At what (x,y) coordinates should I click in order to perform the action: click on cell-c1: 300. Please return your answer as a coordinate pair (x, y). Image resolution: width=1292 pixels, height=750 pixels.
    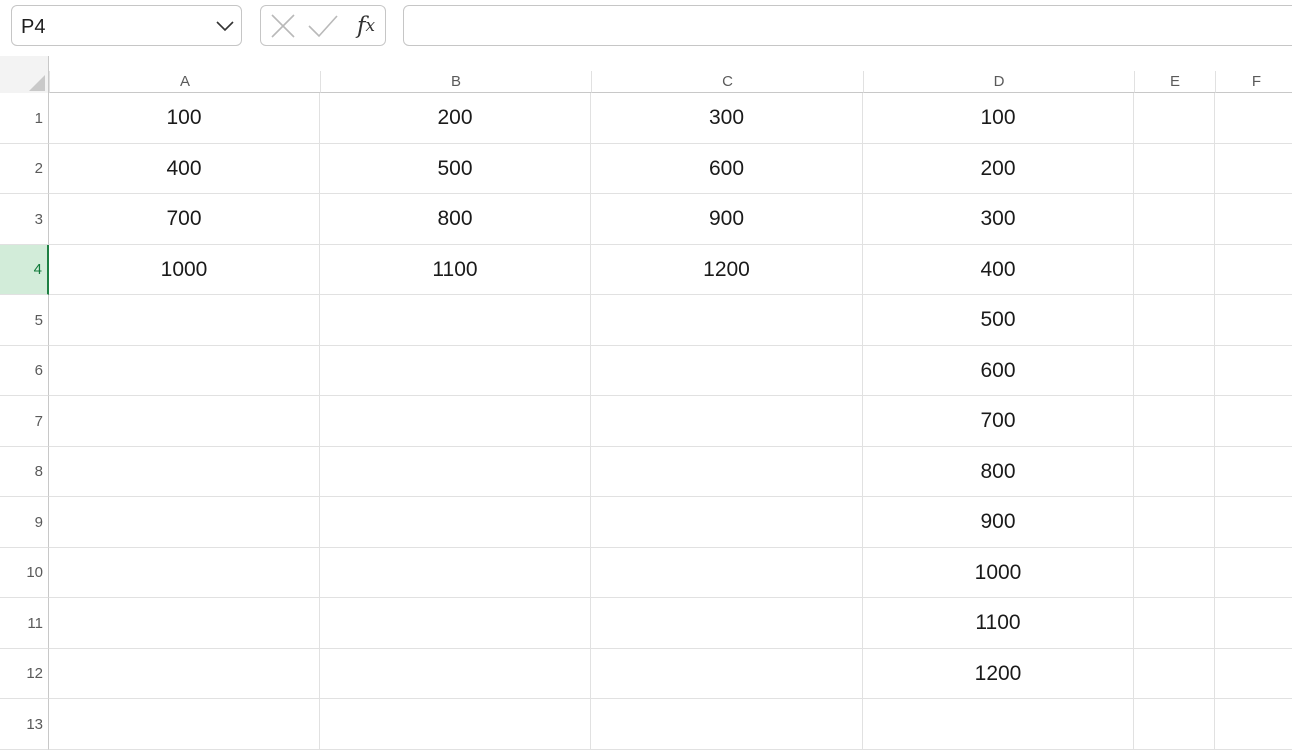
    Looking at the image, I should click on (727, 118).